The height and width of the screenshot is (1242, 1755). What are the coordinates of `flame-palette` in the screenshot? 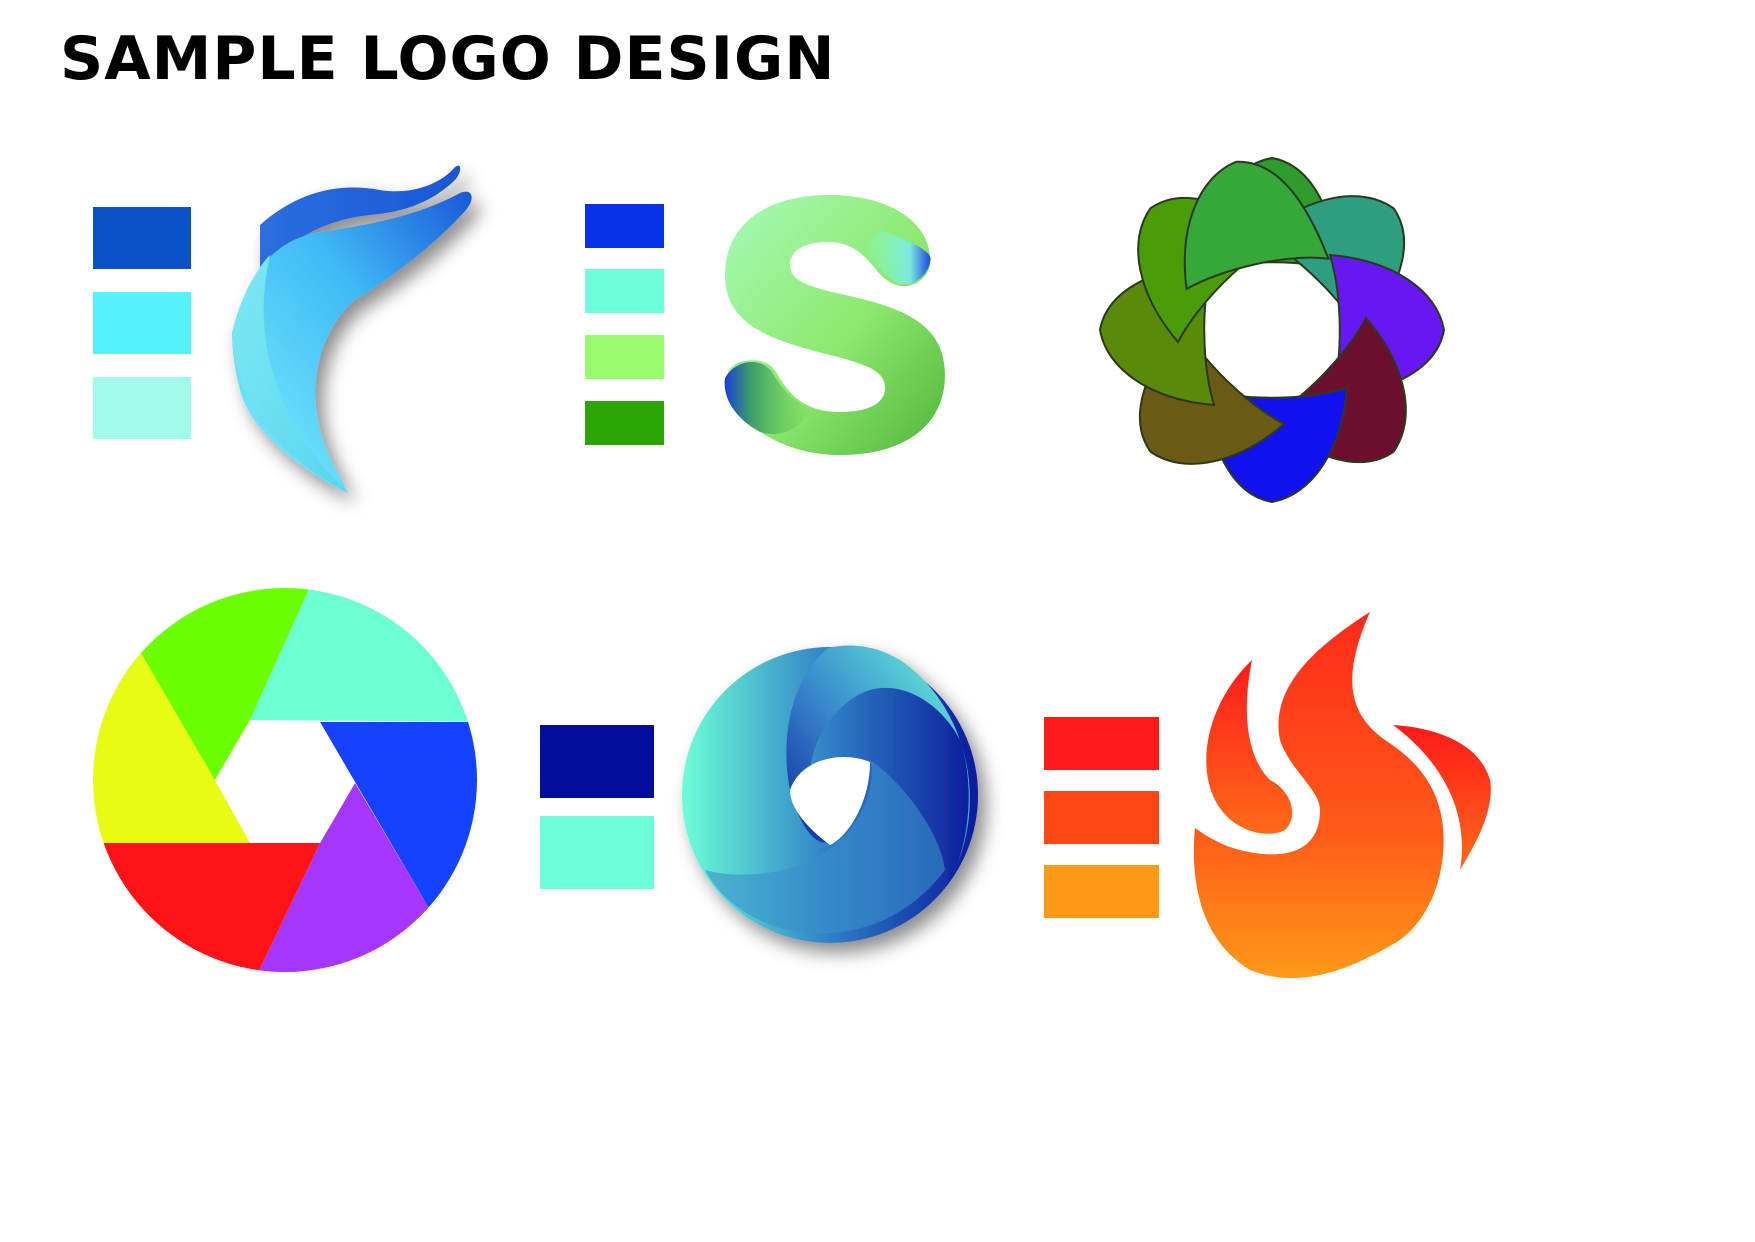 It's located at (1101, 817).